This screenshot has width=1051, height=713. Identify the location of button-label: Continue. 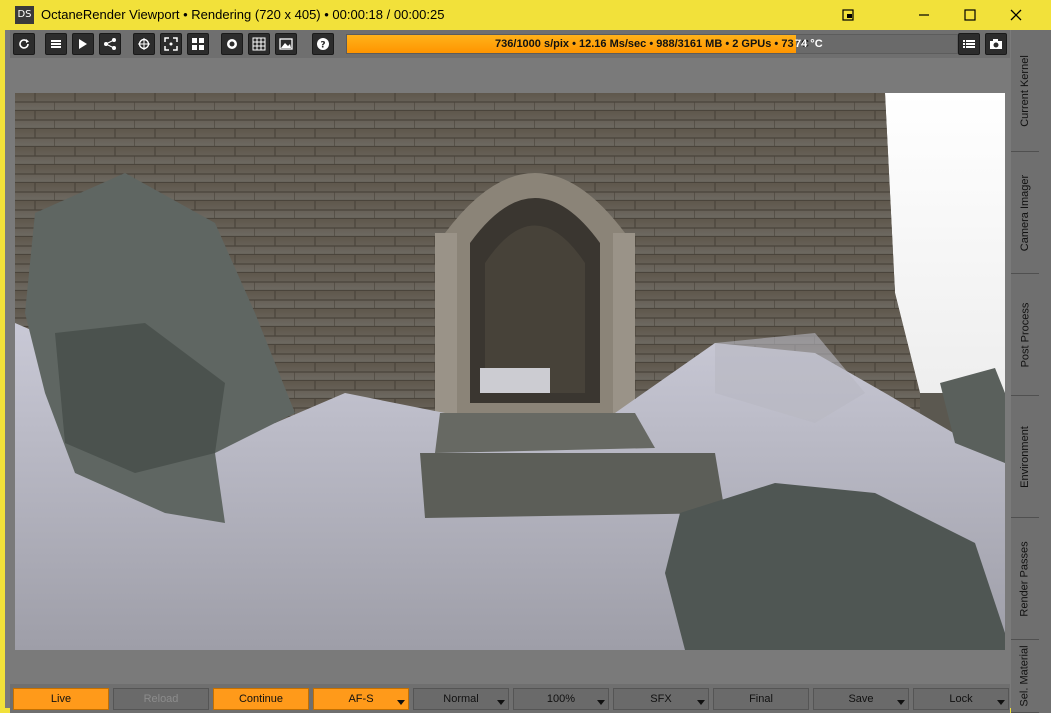
(261, 699).